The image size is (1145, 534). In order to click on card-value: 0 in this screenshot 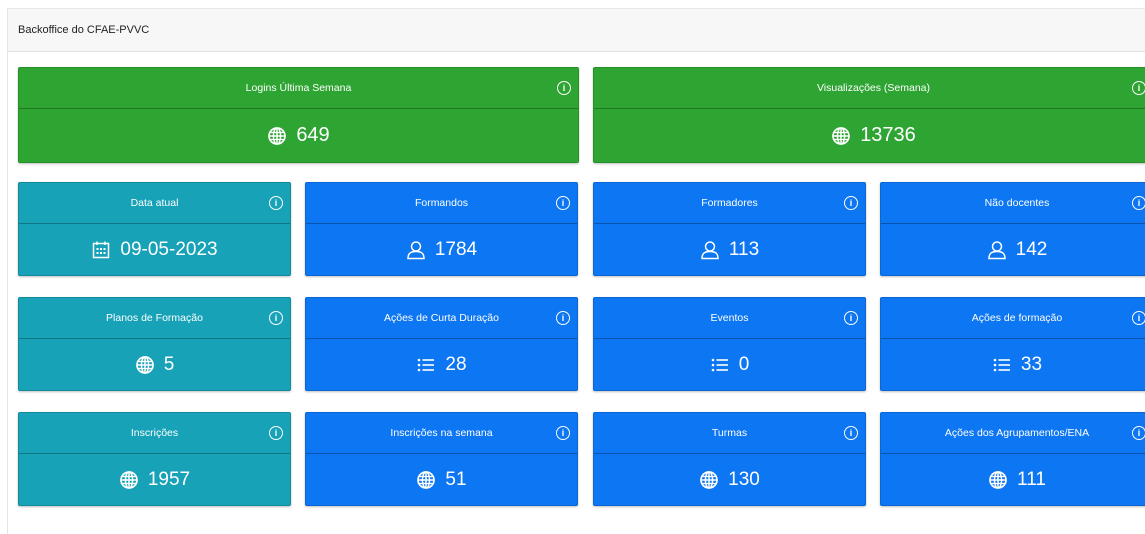, I will do `click(744, 364)`.